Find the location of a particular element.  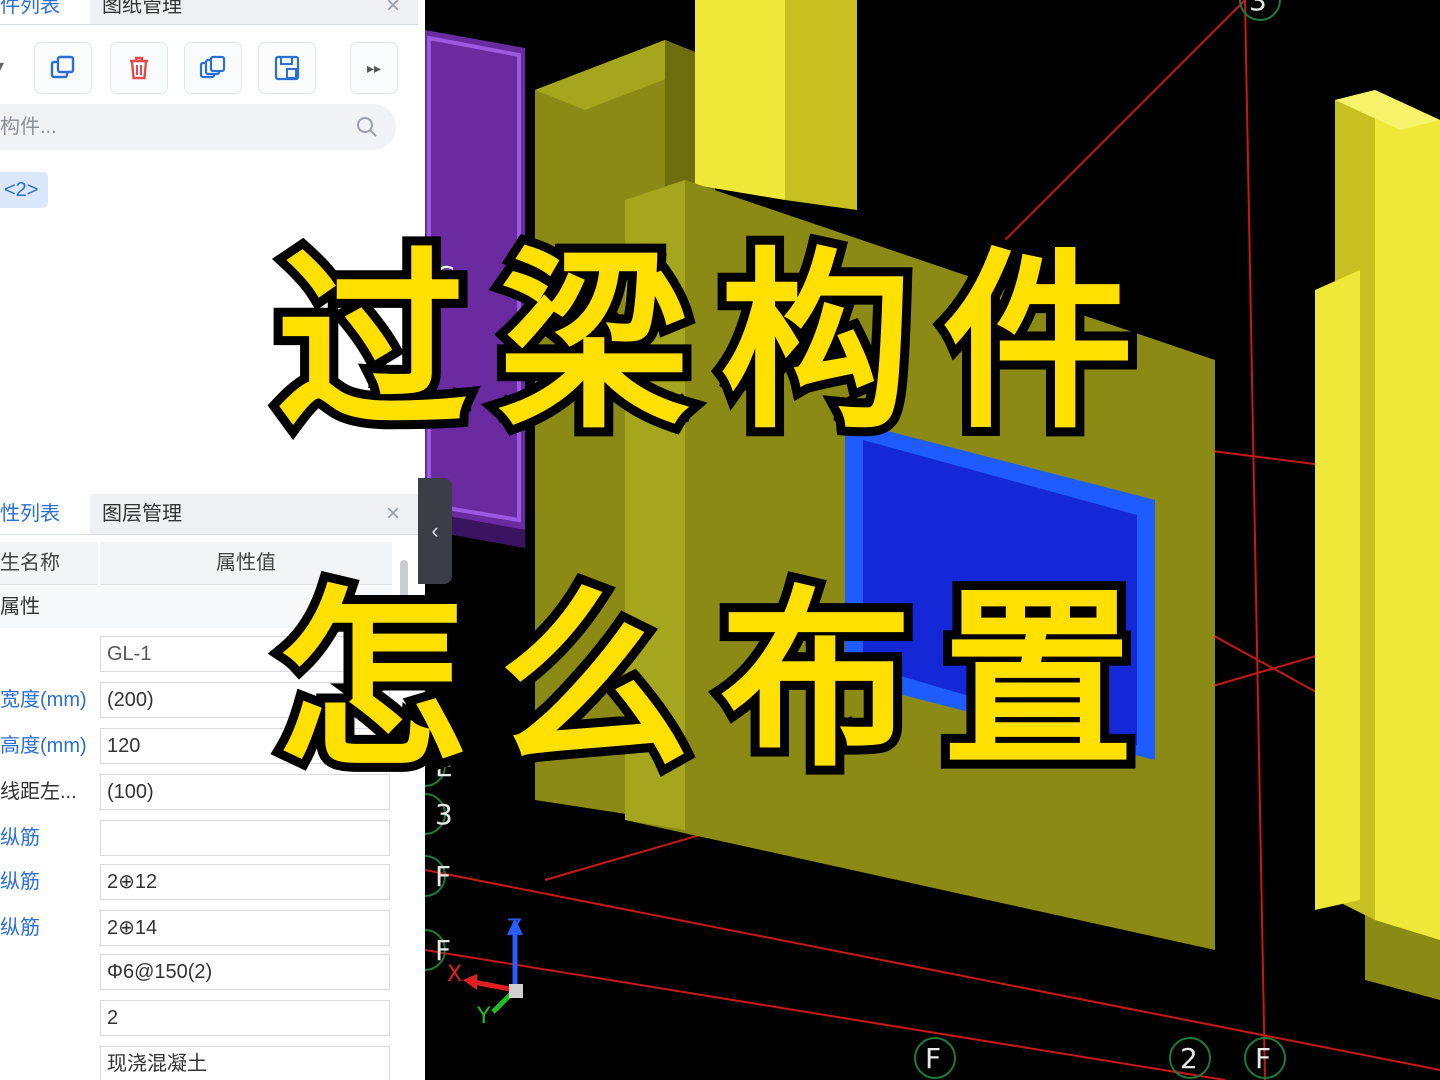

duplicate-icon is located at coordinates (212, 67).